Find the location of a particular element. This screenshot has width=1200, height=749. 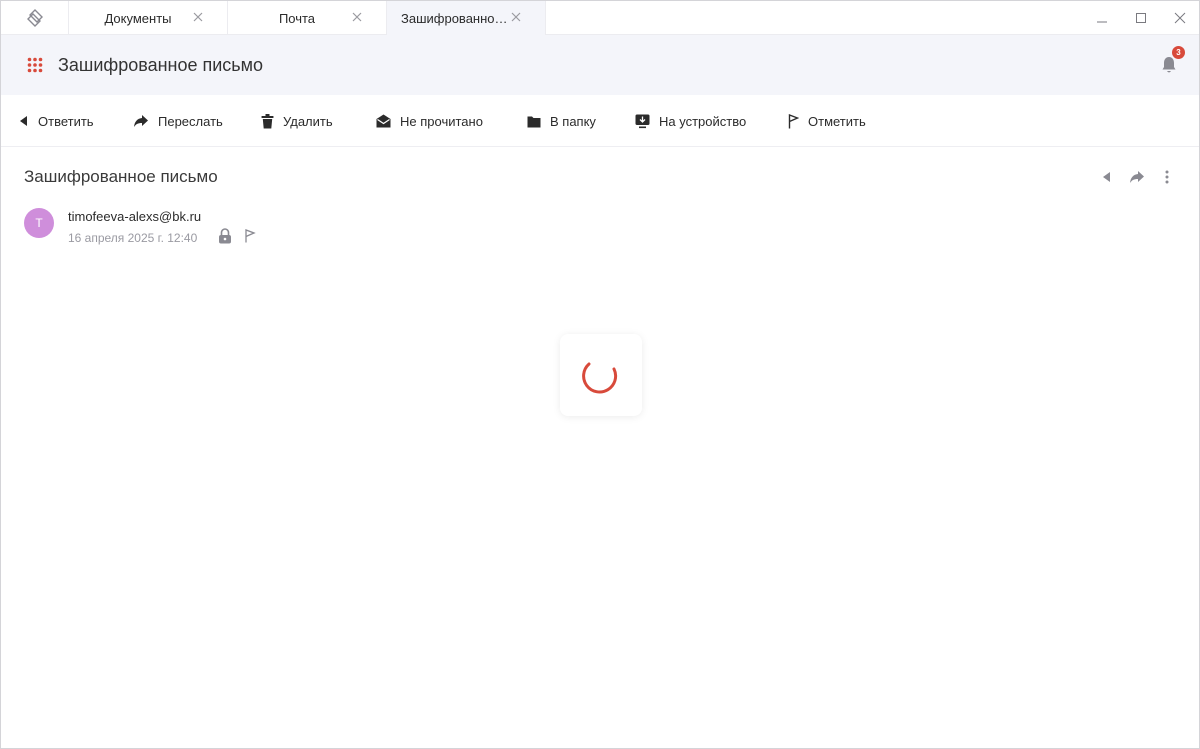

tab-mail: Почта is located at coordinates (307, 18).